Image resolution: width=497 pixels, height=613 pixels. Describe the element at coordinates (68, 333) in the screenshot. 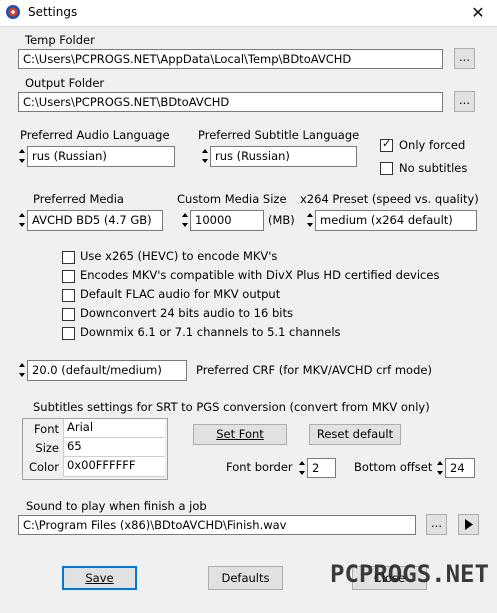

I see `downmix-checkbox` at that location.